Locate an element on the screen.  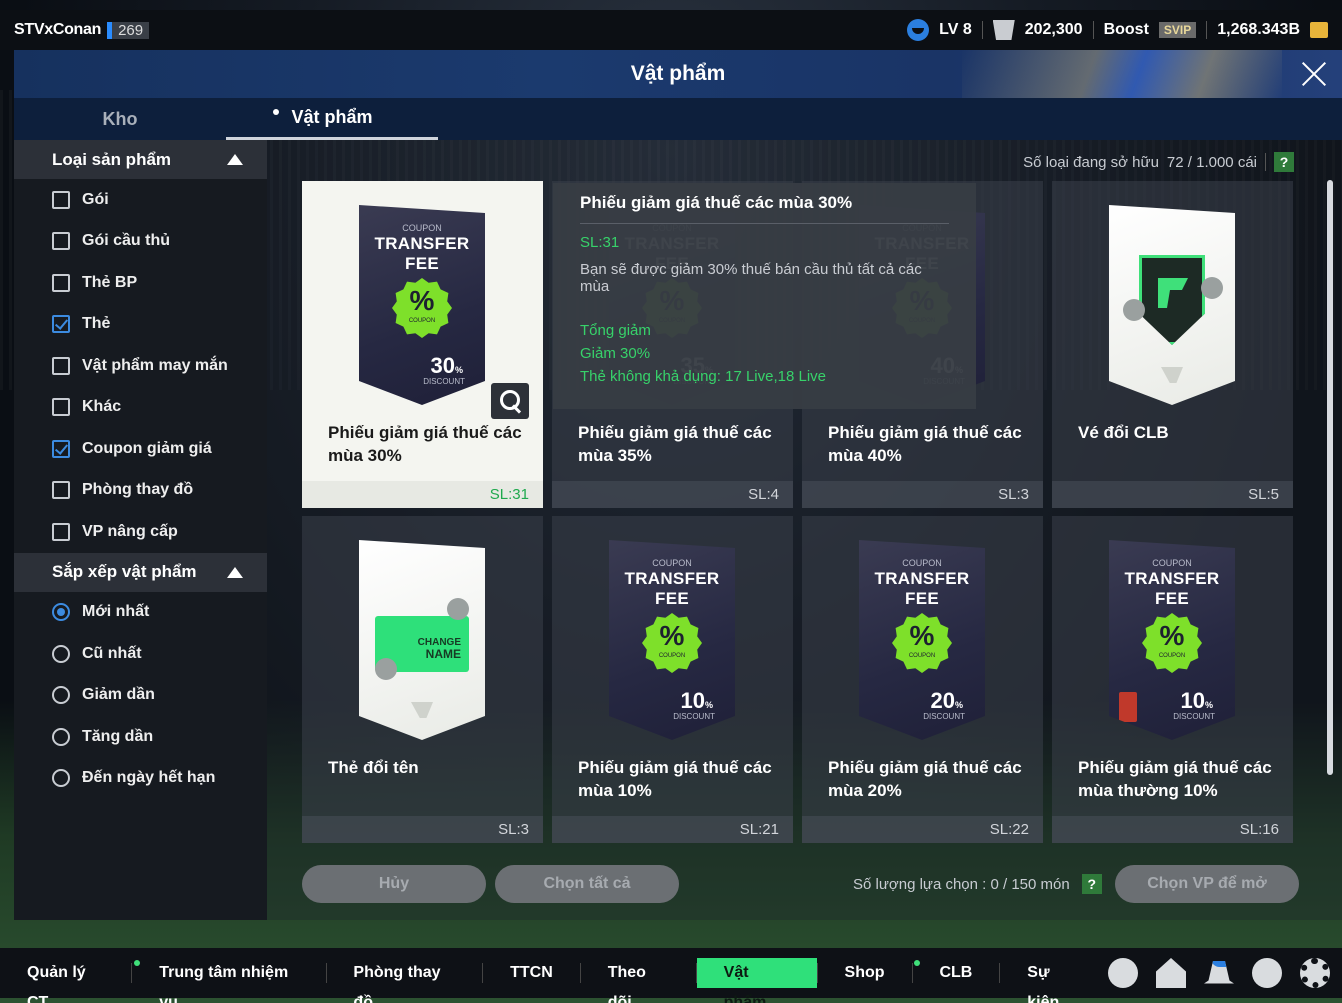
nav-item: Trung tâm nhiệm vụ is located at coordinates (228, 980).